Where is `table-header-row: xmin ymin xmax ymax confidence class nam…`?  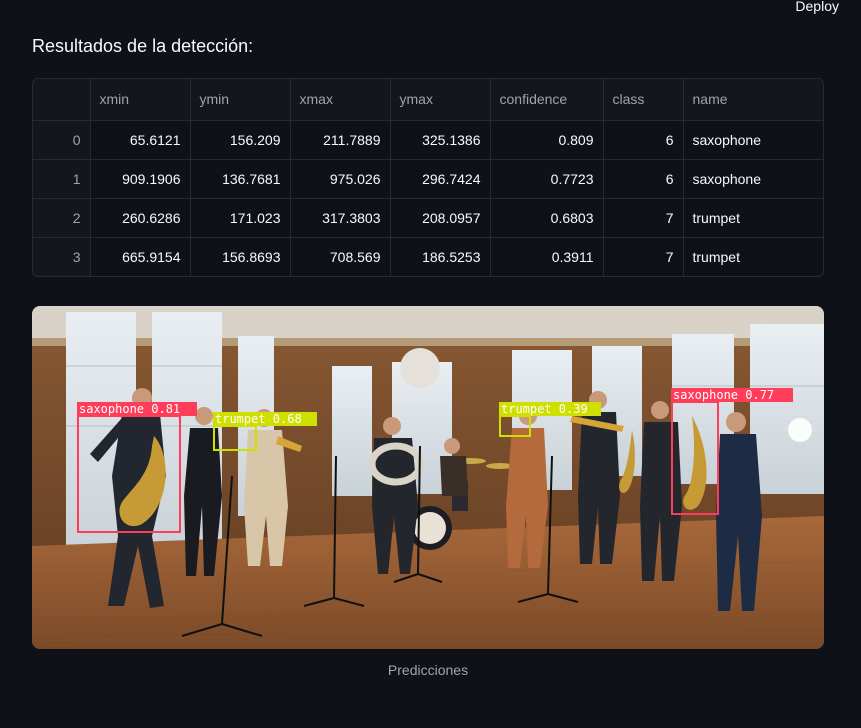
table-header-row: xmin ymin xmax ymax confidence class nam… is located at coordinates (428, 100).